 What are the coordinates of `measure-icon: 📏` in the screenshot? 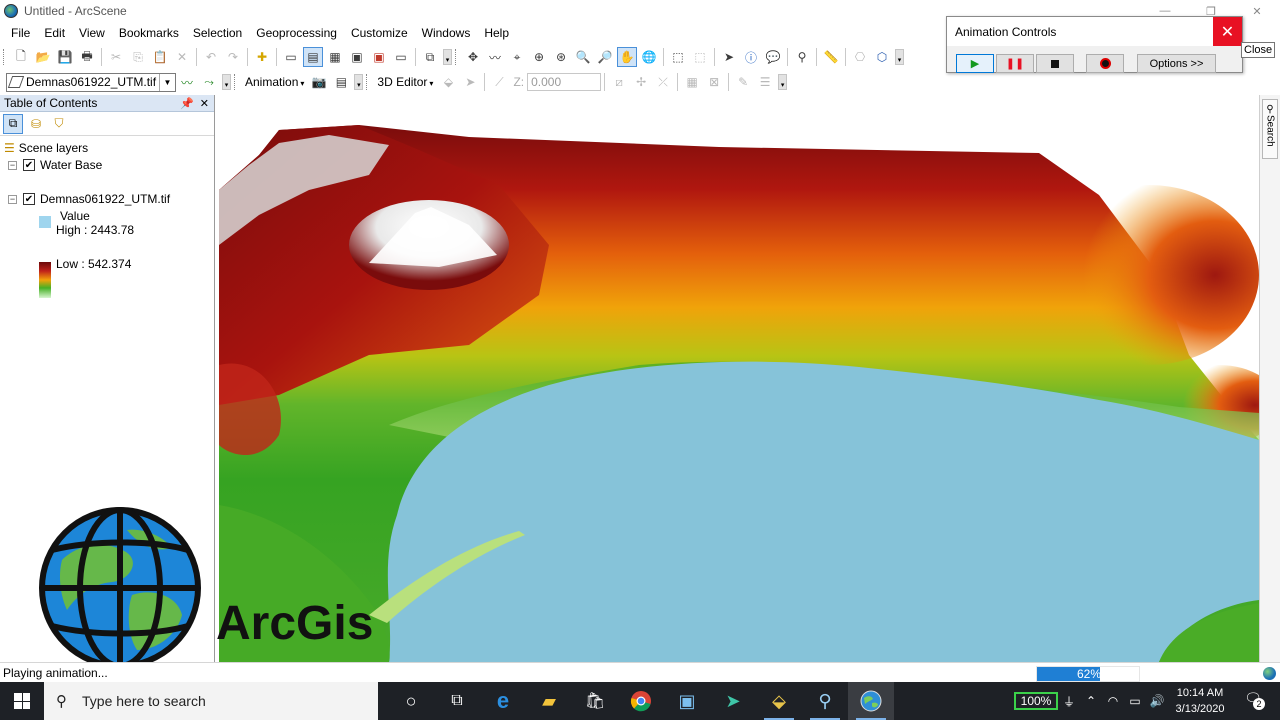 It's located at (831, 57).